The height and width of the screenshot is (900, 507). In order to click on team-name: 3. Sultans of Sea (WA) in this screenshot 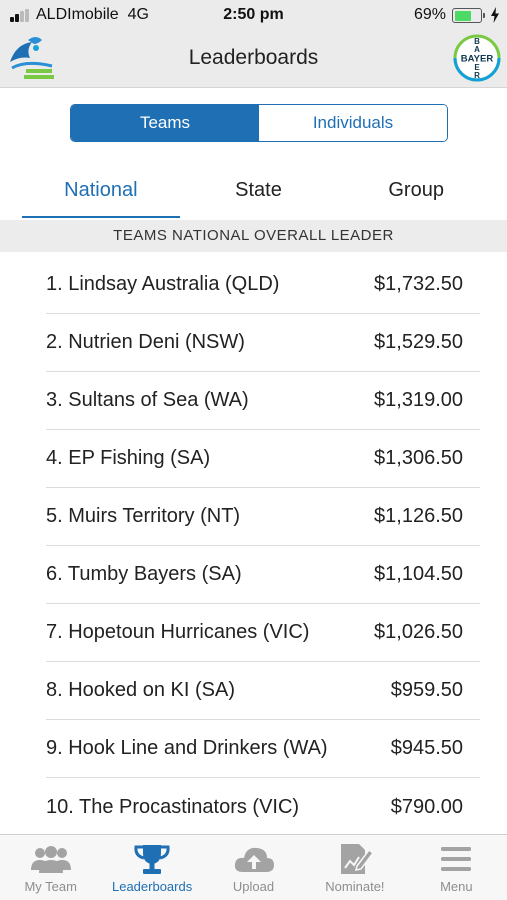, I will do `click(147, 400)`.